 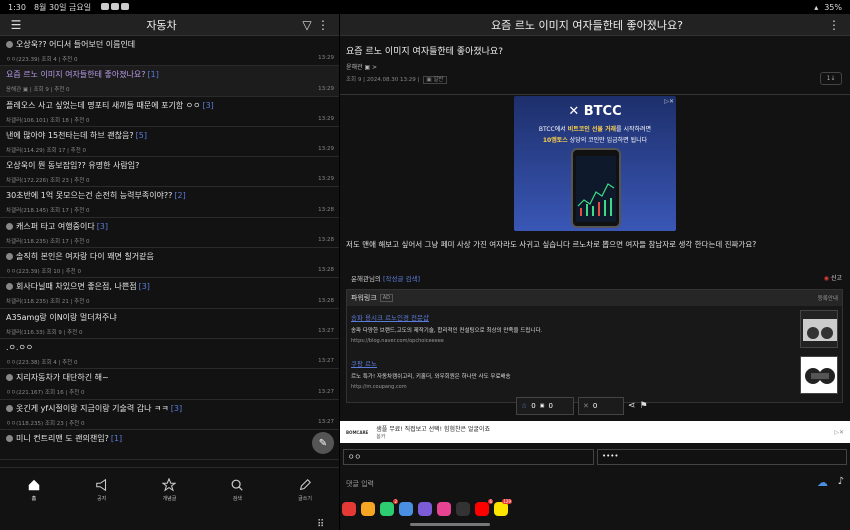 What do you see at coordinates (573, 363) in the screenshot?
I see `powerlink-item-title: 쿠팡 르노` at bounding box center [573, 363].